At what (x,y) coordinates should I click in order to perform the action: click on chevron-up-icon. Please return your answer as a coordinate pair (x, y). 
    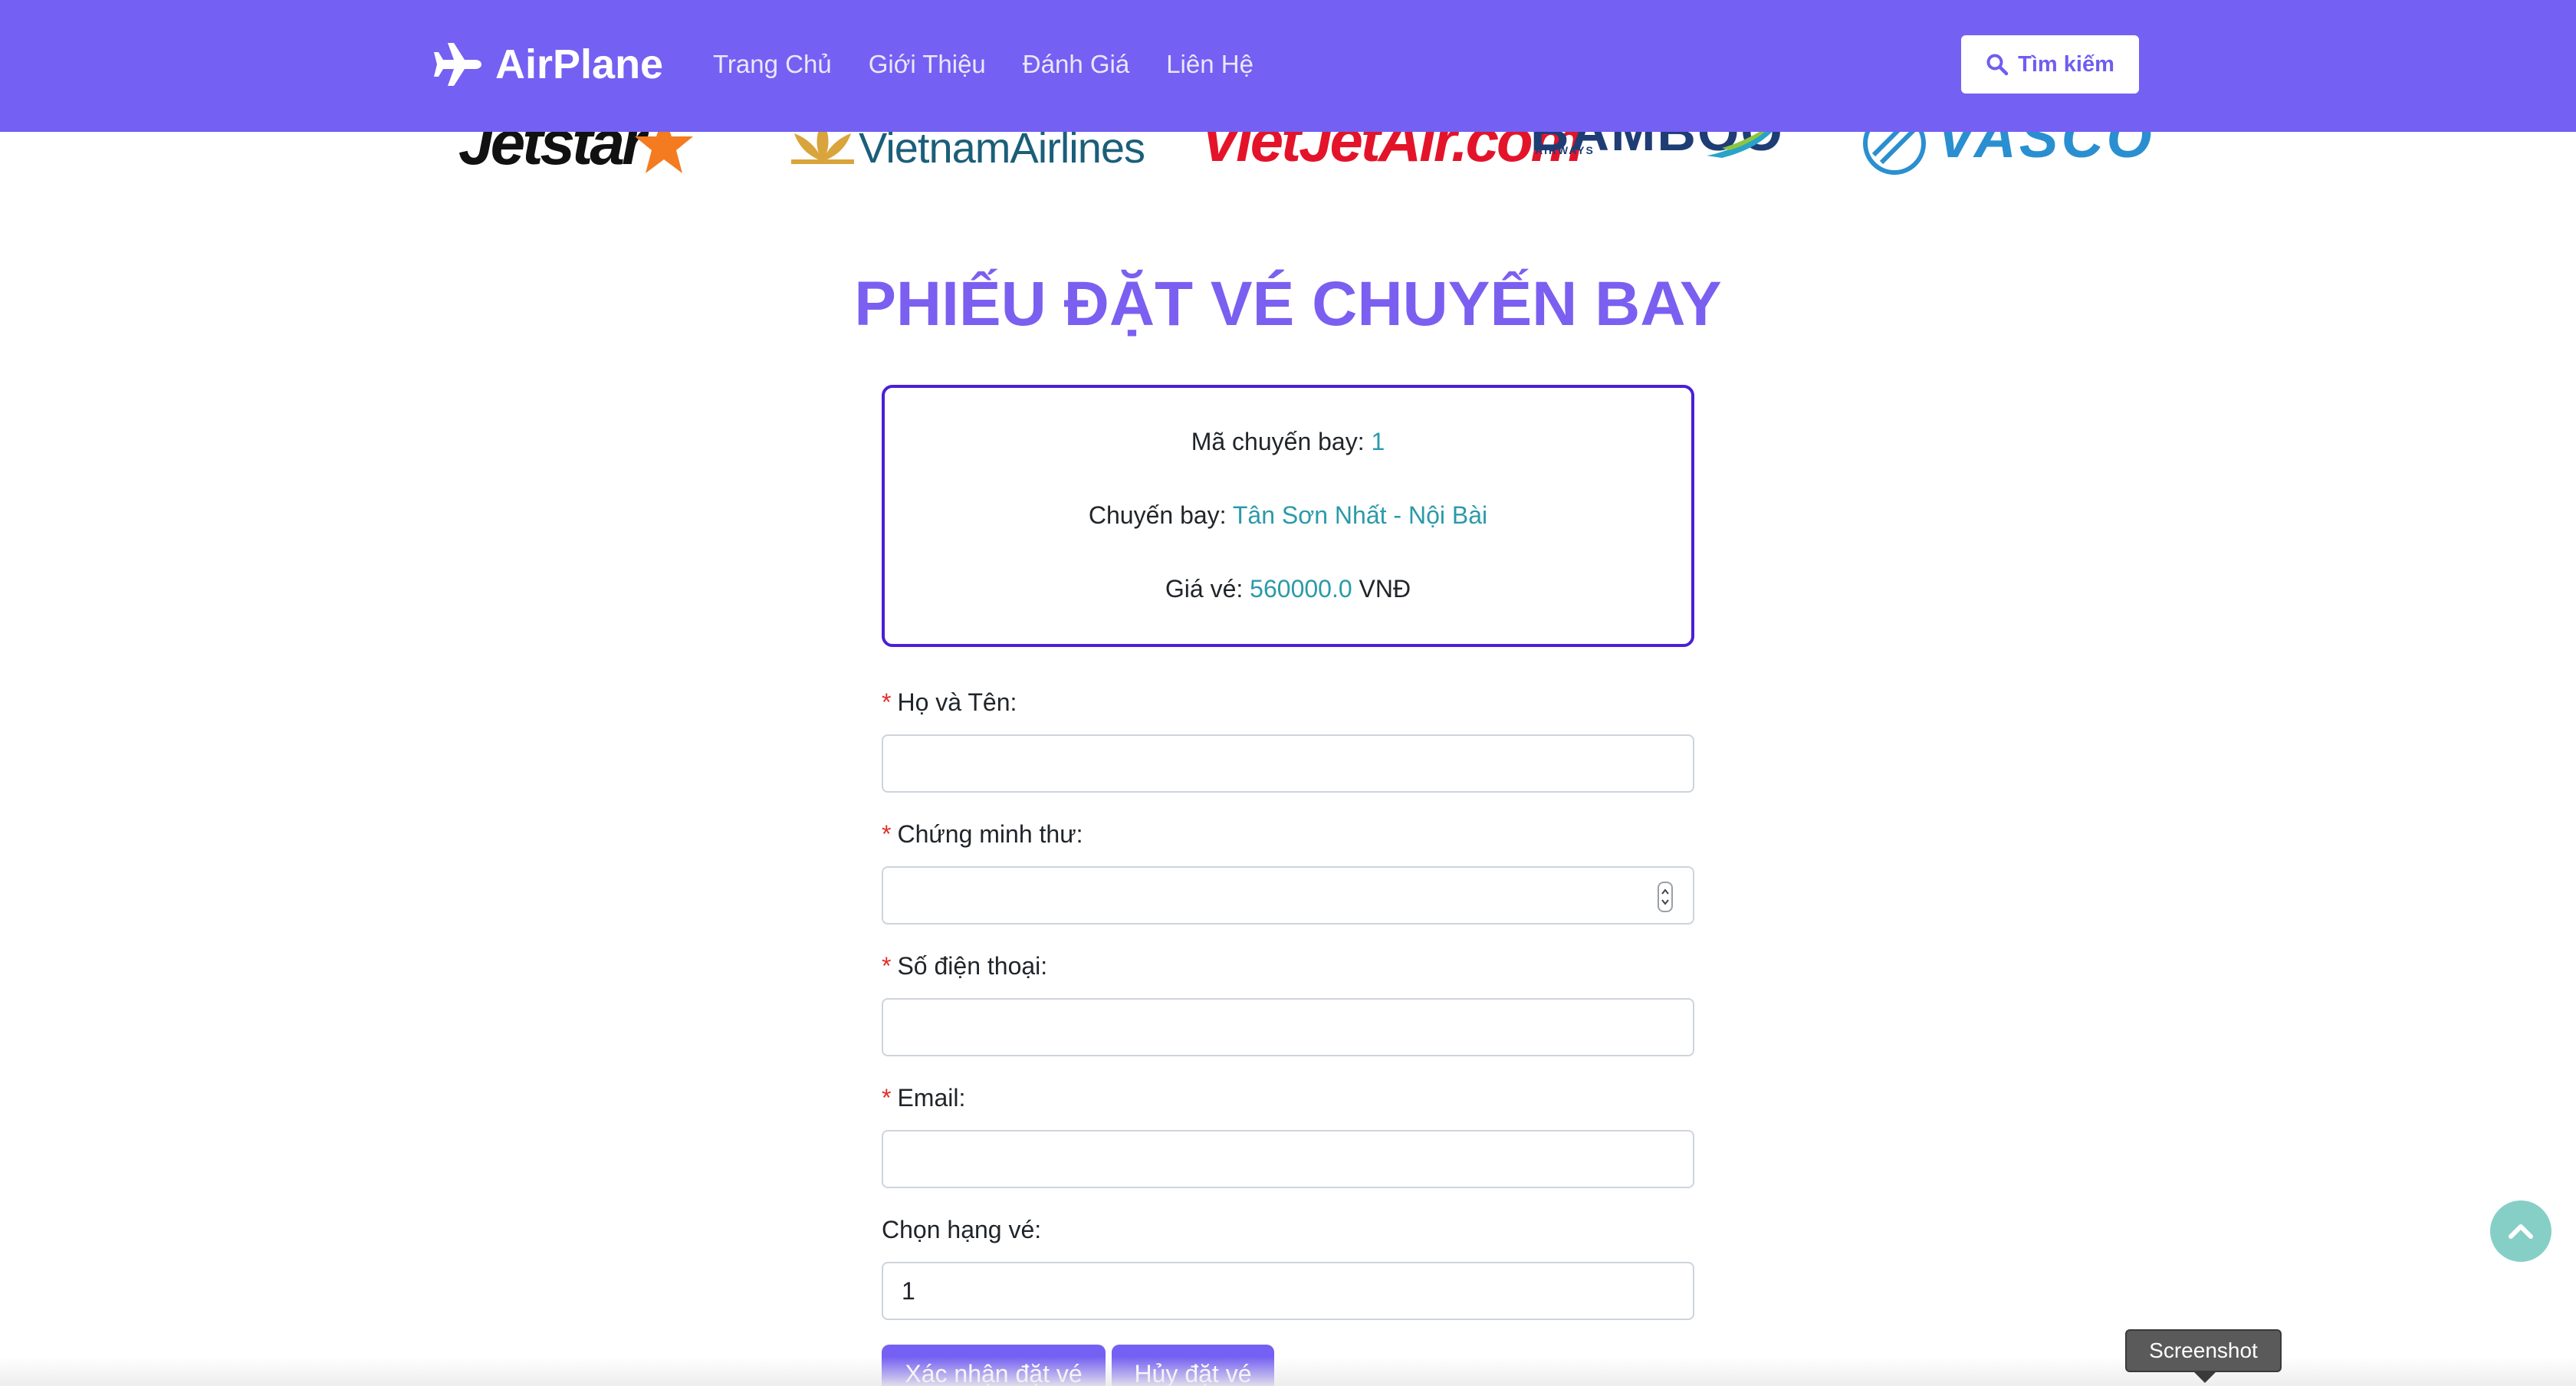
    Looking at the image, I should click on (2521, 1231).